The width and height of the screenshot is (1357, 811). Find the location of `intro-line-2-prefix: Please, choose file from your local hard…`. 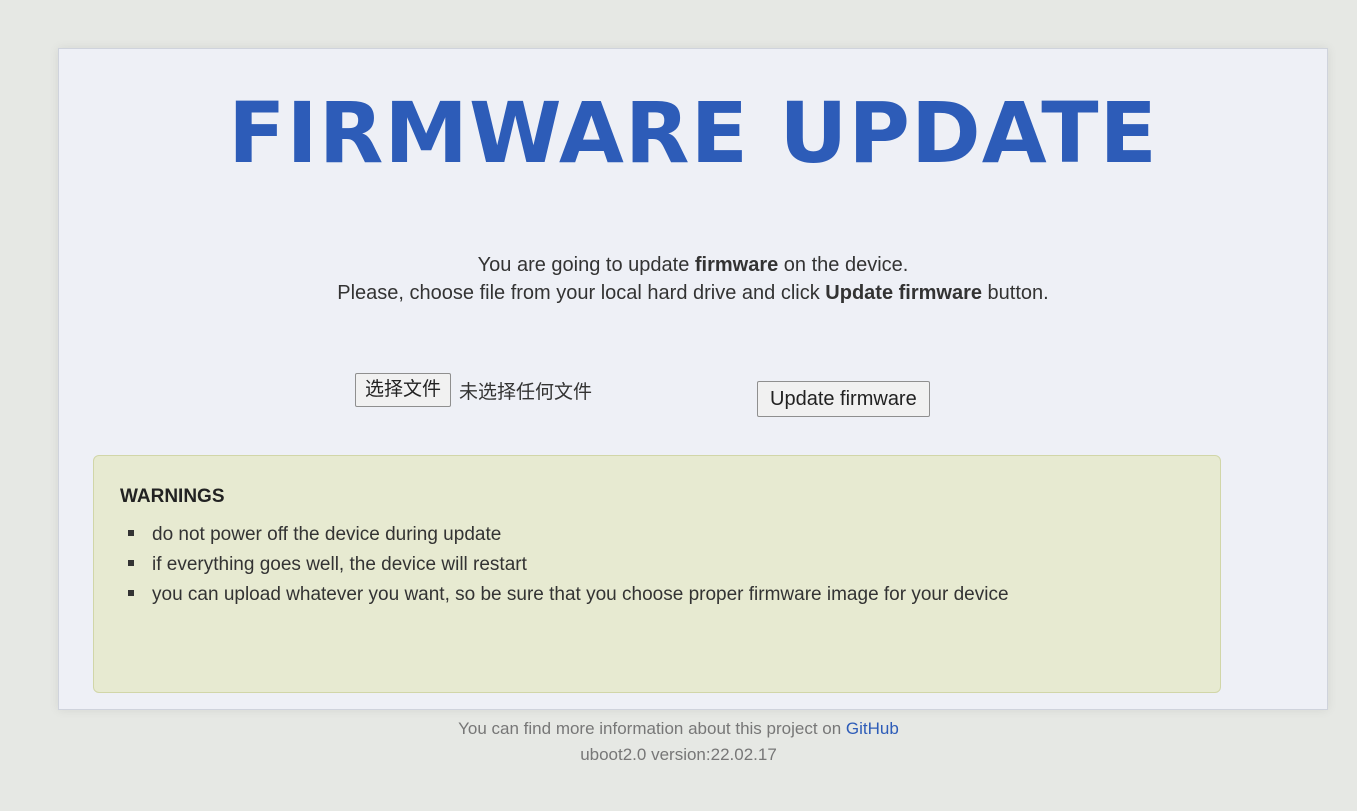

intro-line-2-prefix: Please, choose file from your local hard… is located at coordinates (581, 293).